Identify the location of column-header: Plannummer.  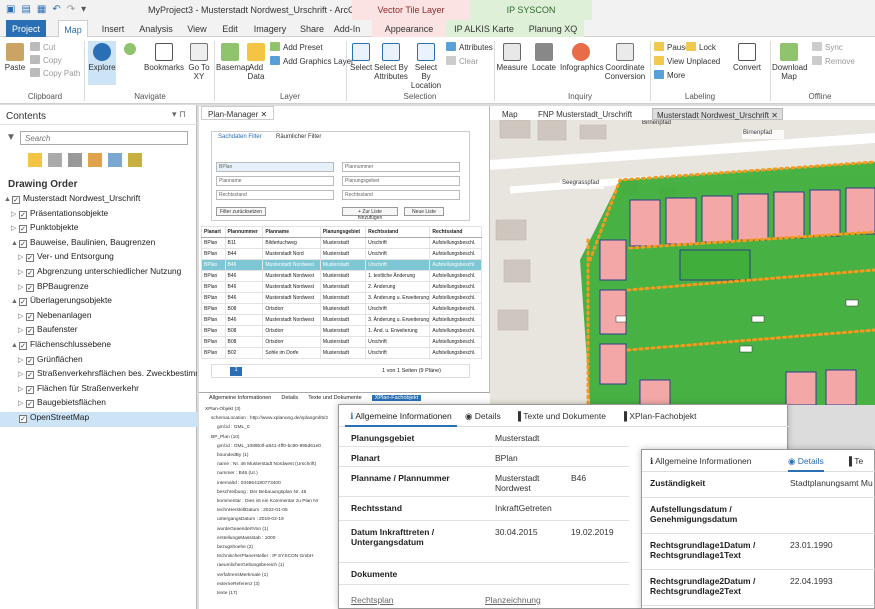
(244, 232).